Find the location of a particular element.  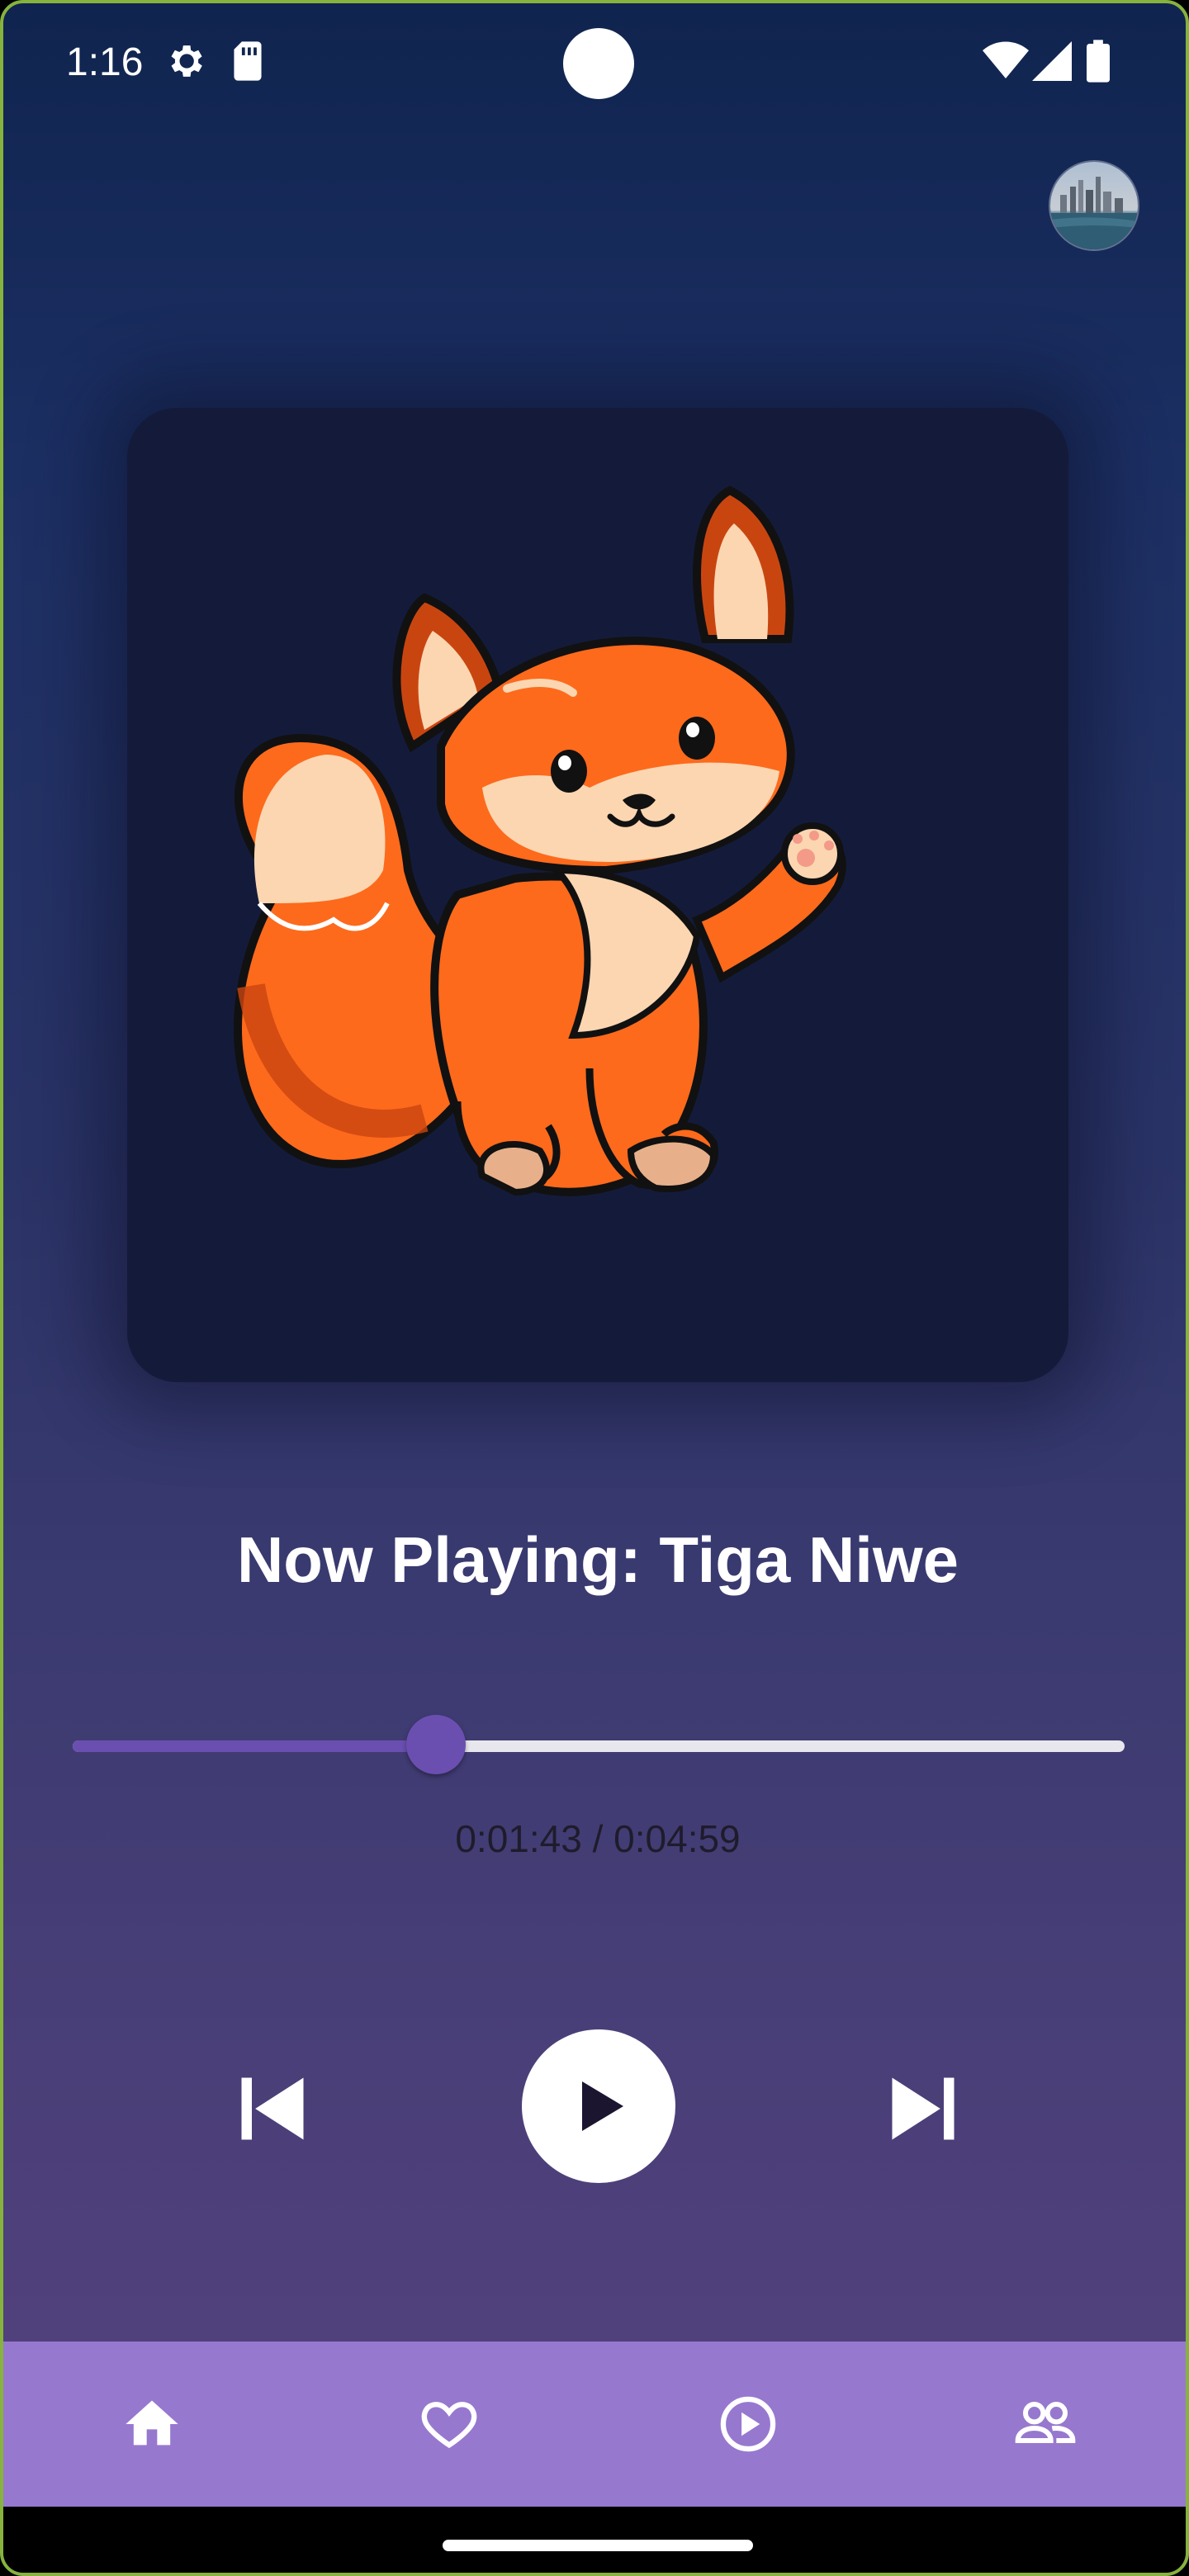

fox-illustration is located at coordinates (540, 840).